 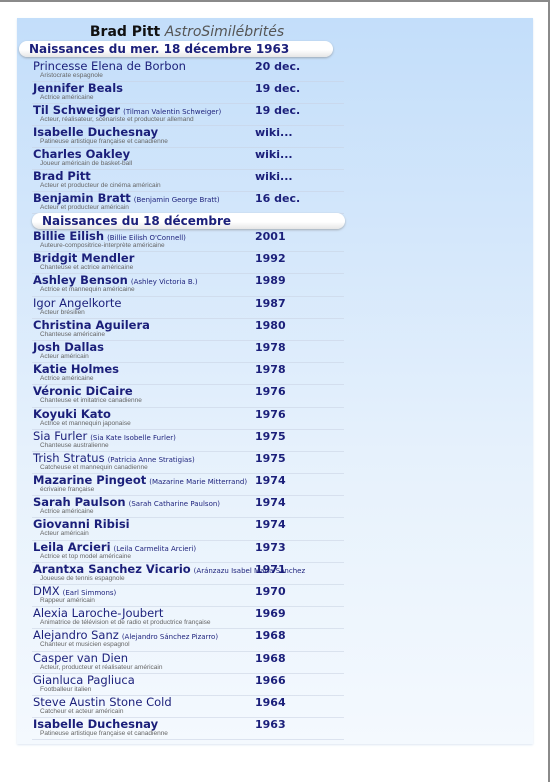 What do you see at coordinates (73, 334) in the screenshot?
I see `celebrity-description: Chanteuse américaine` at bounding box center [73, 334].